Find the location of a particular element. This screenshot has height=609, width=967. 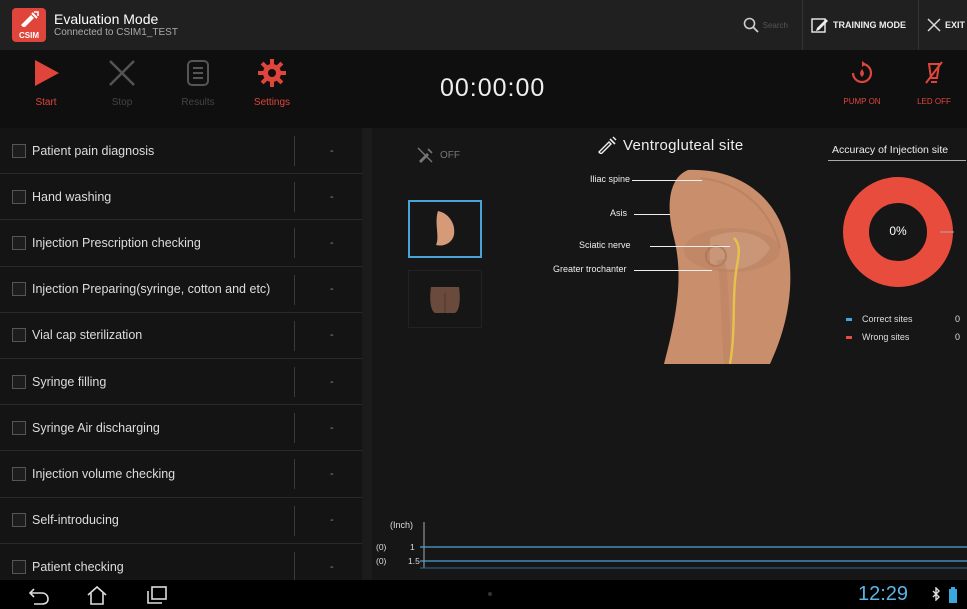

stop-button: Stop is located at coordinates (122, 83).